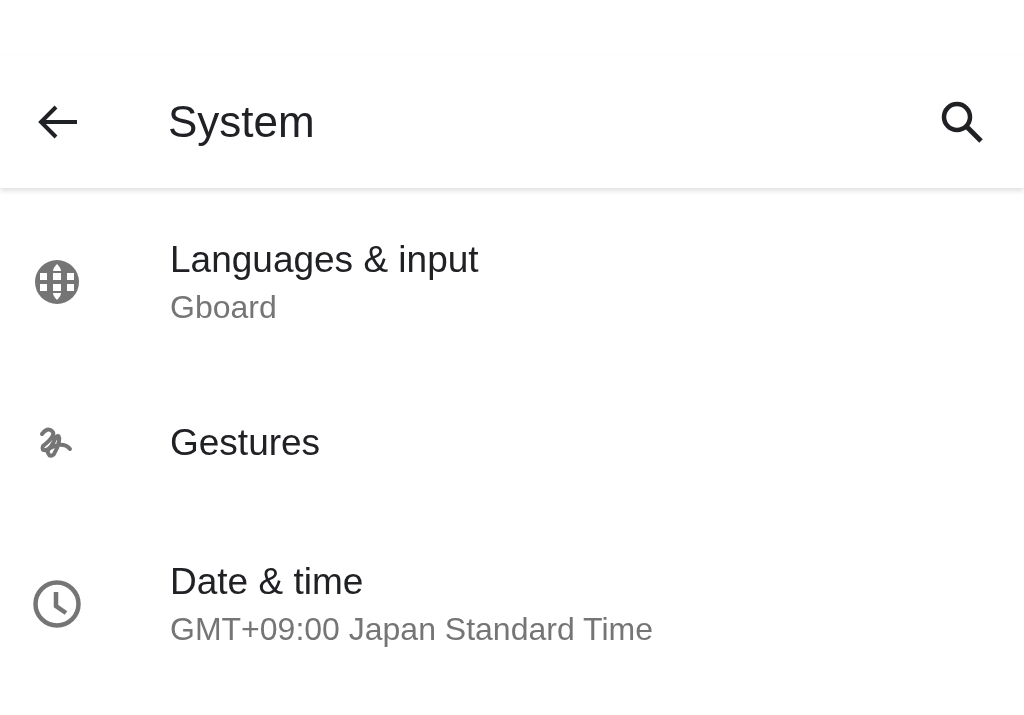 The height and width of the screenshot is (715, 1024). Describe the element at coordinates (324, 259) in the screenshot. I see `item-title: Languages & input` at that location.